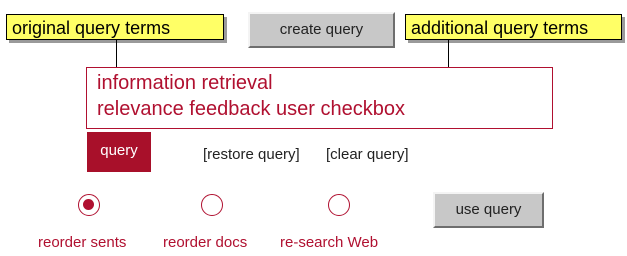 This screenshot has height=256, width=627. Describe the element at coordinates (251, 109) in the screenshot. I see `query-line-additional: relevance feedback user checkbox` at that location.